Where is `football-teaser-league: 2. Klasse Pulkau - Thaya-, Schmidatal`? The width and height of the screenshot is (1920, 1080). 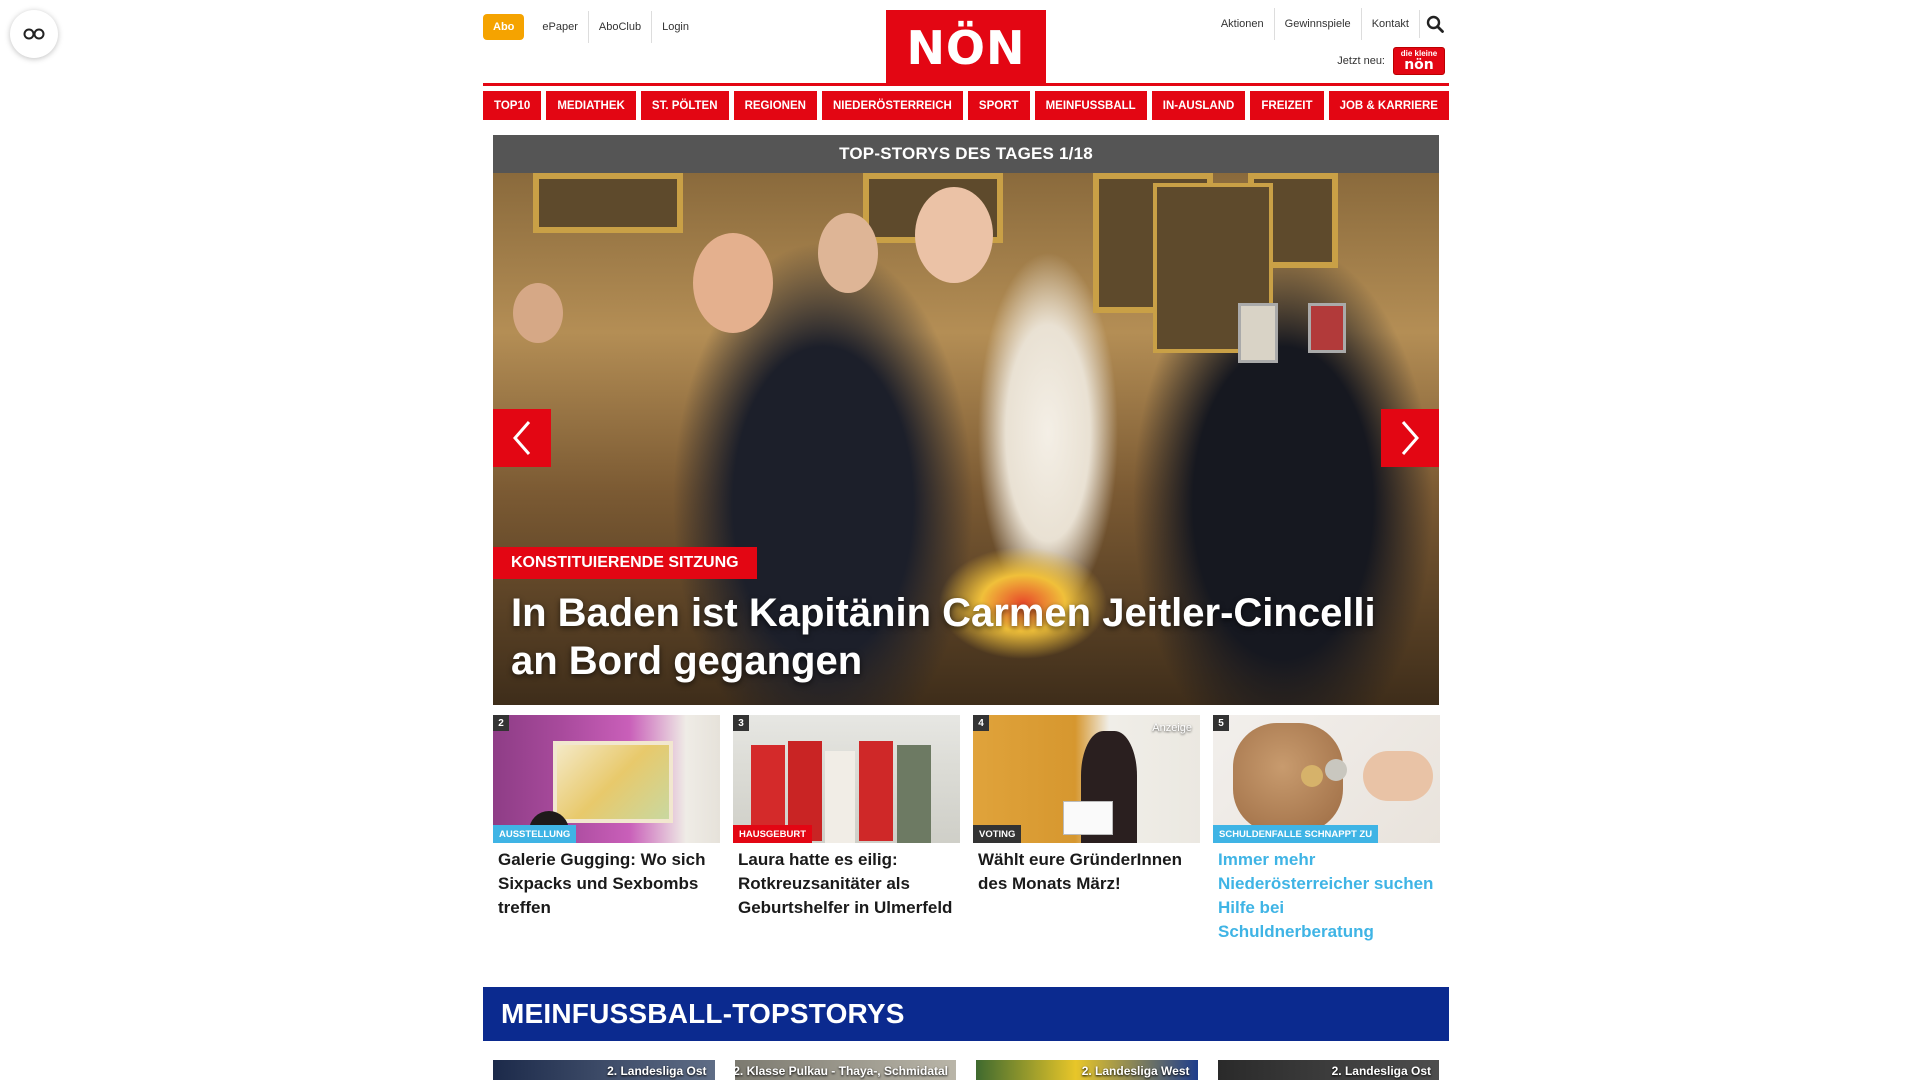 football-teaser-league: 2. Klasse Pulkau - Thaya-, Schmidatal is located at coordinates (841, 1071).